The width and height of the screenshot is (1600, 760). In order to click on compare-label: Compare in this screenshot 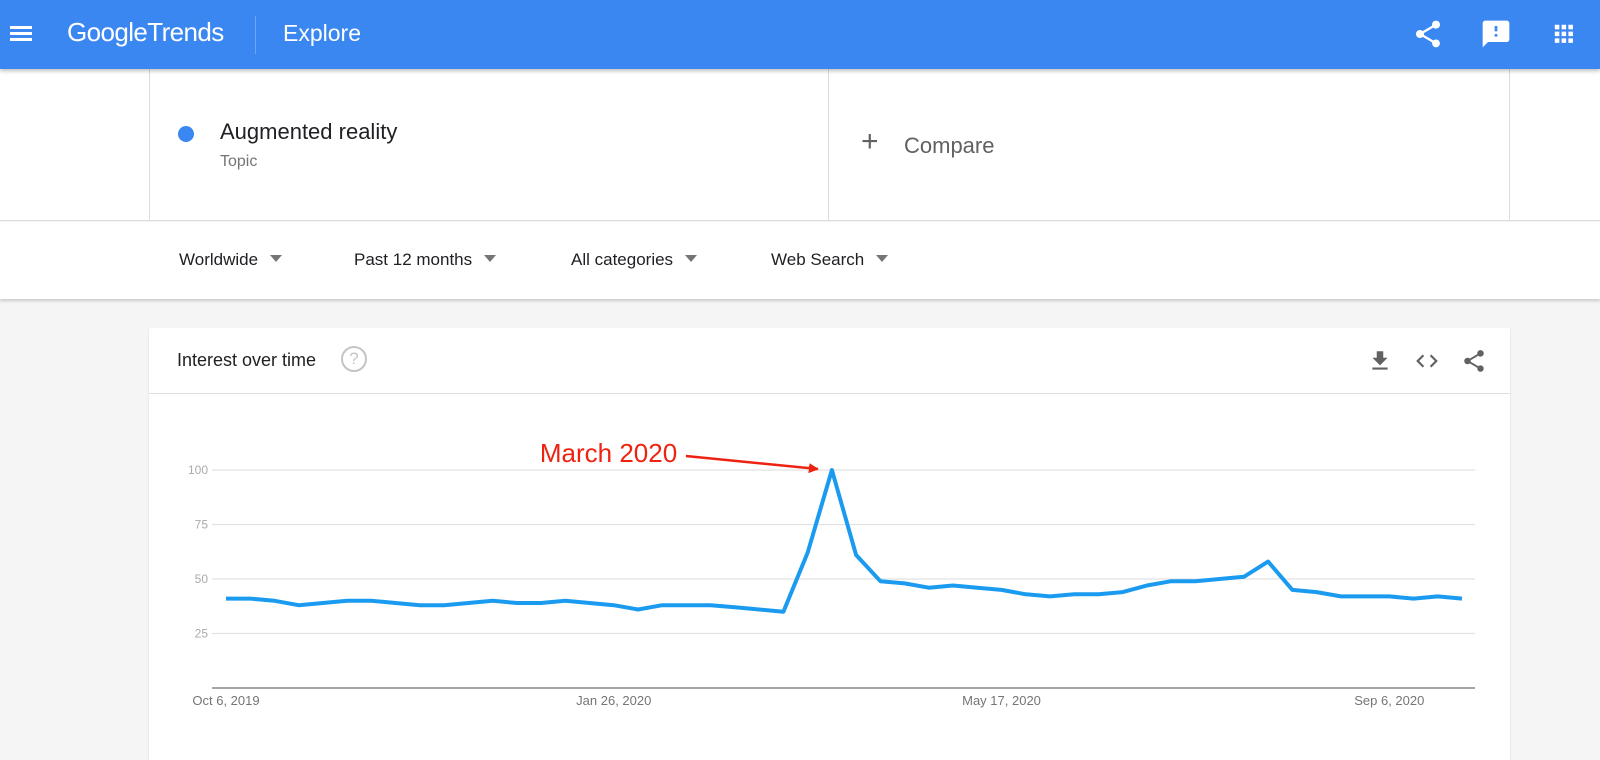, I will do `click(949, 145)`.